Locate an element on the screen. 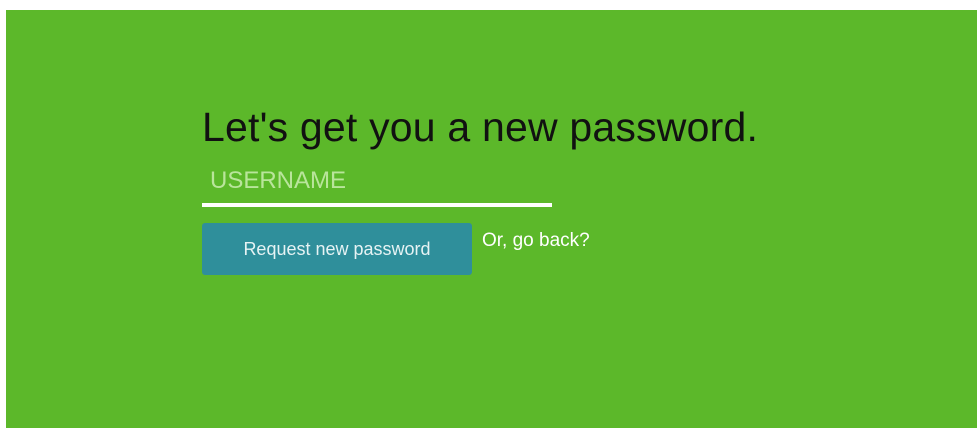 Image resolution: width=977 pixels, height=428 pixels. form-actions: Request new password Or, go back? is located at coordinates (480, 249).